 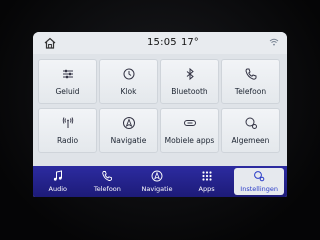 I want to click on tile-label: Navigatie, so click(x=128, y=140).